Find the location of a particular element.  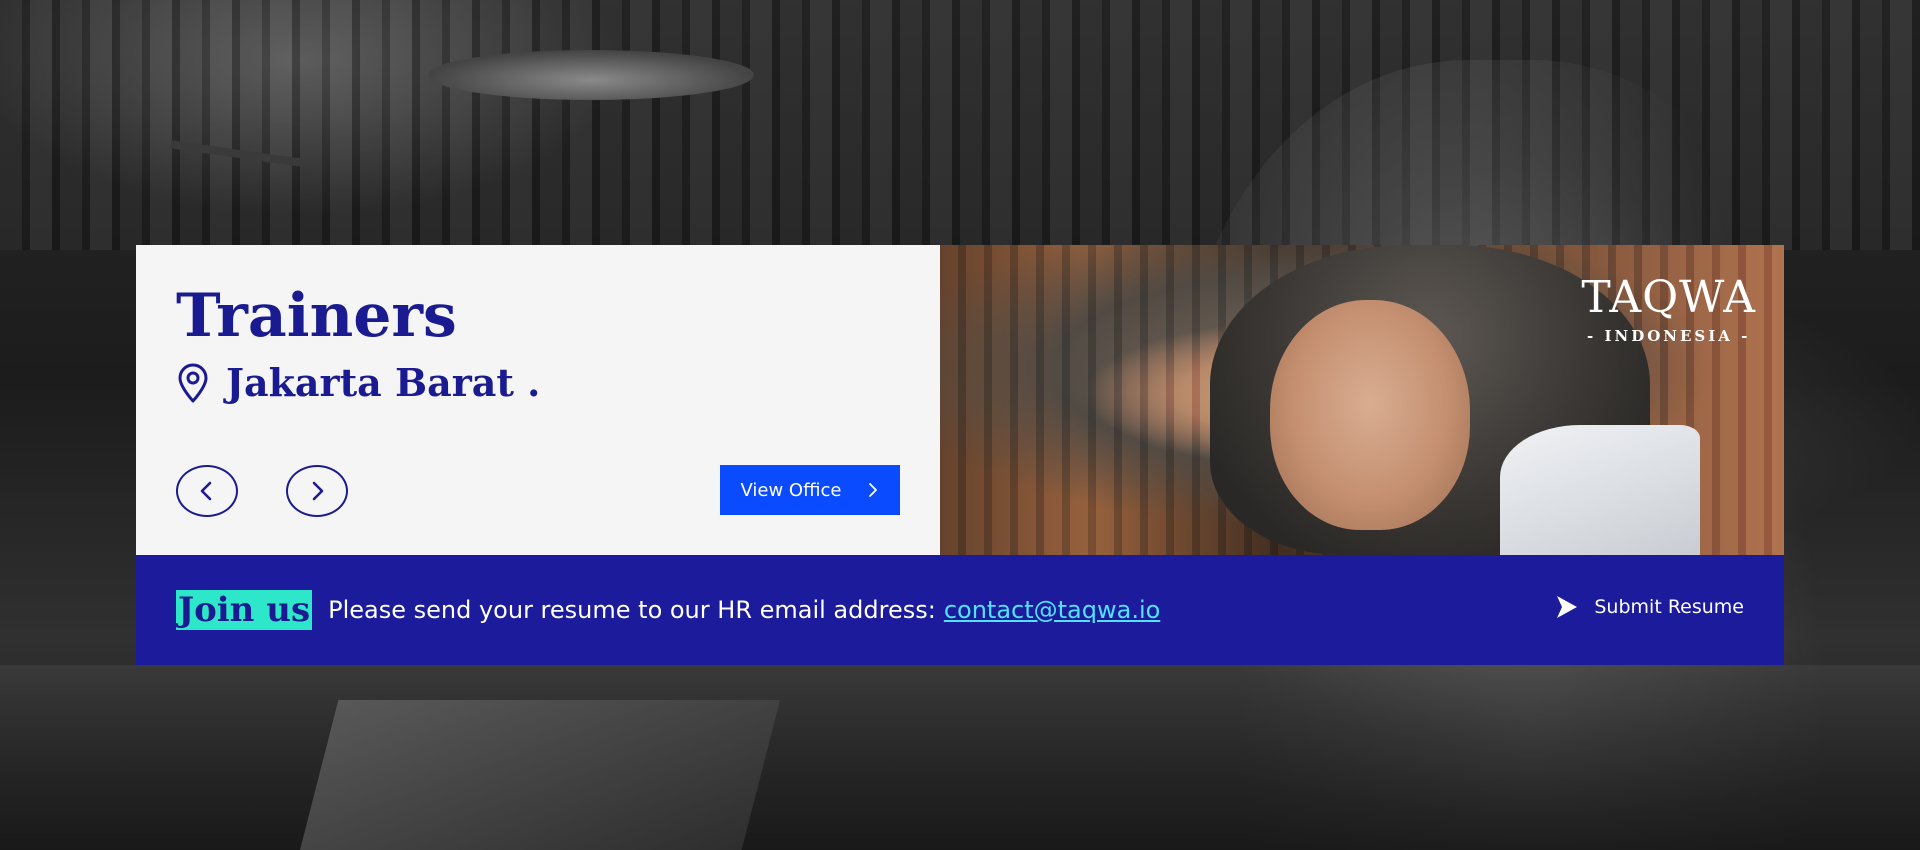

join-us-tag: Join us is located at coordinates (244, 610).